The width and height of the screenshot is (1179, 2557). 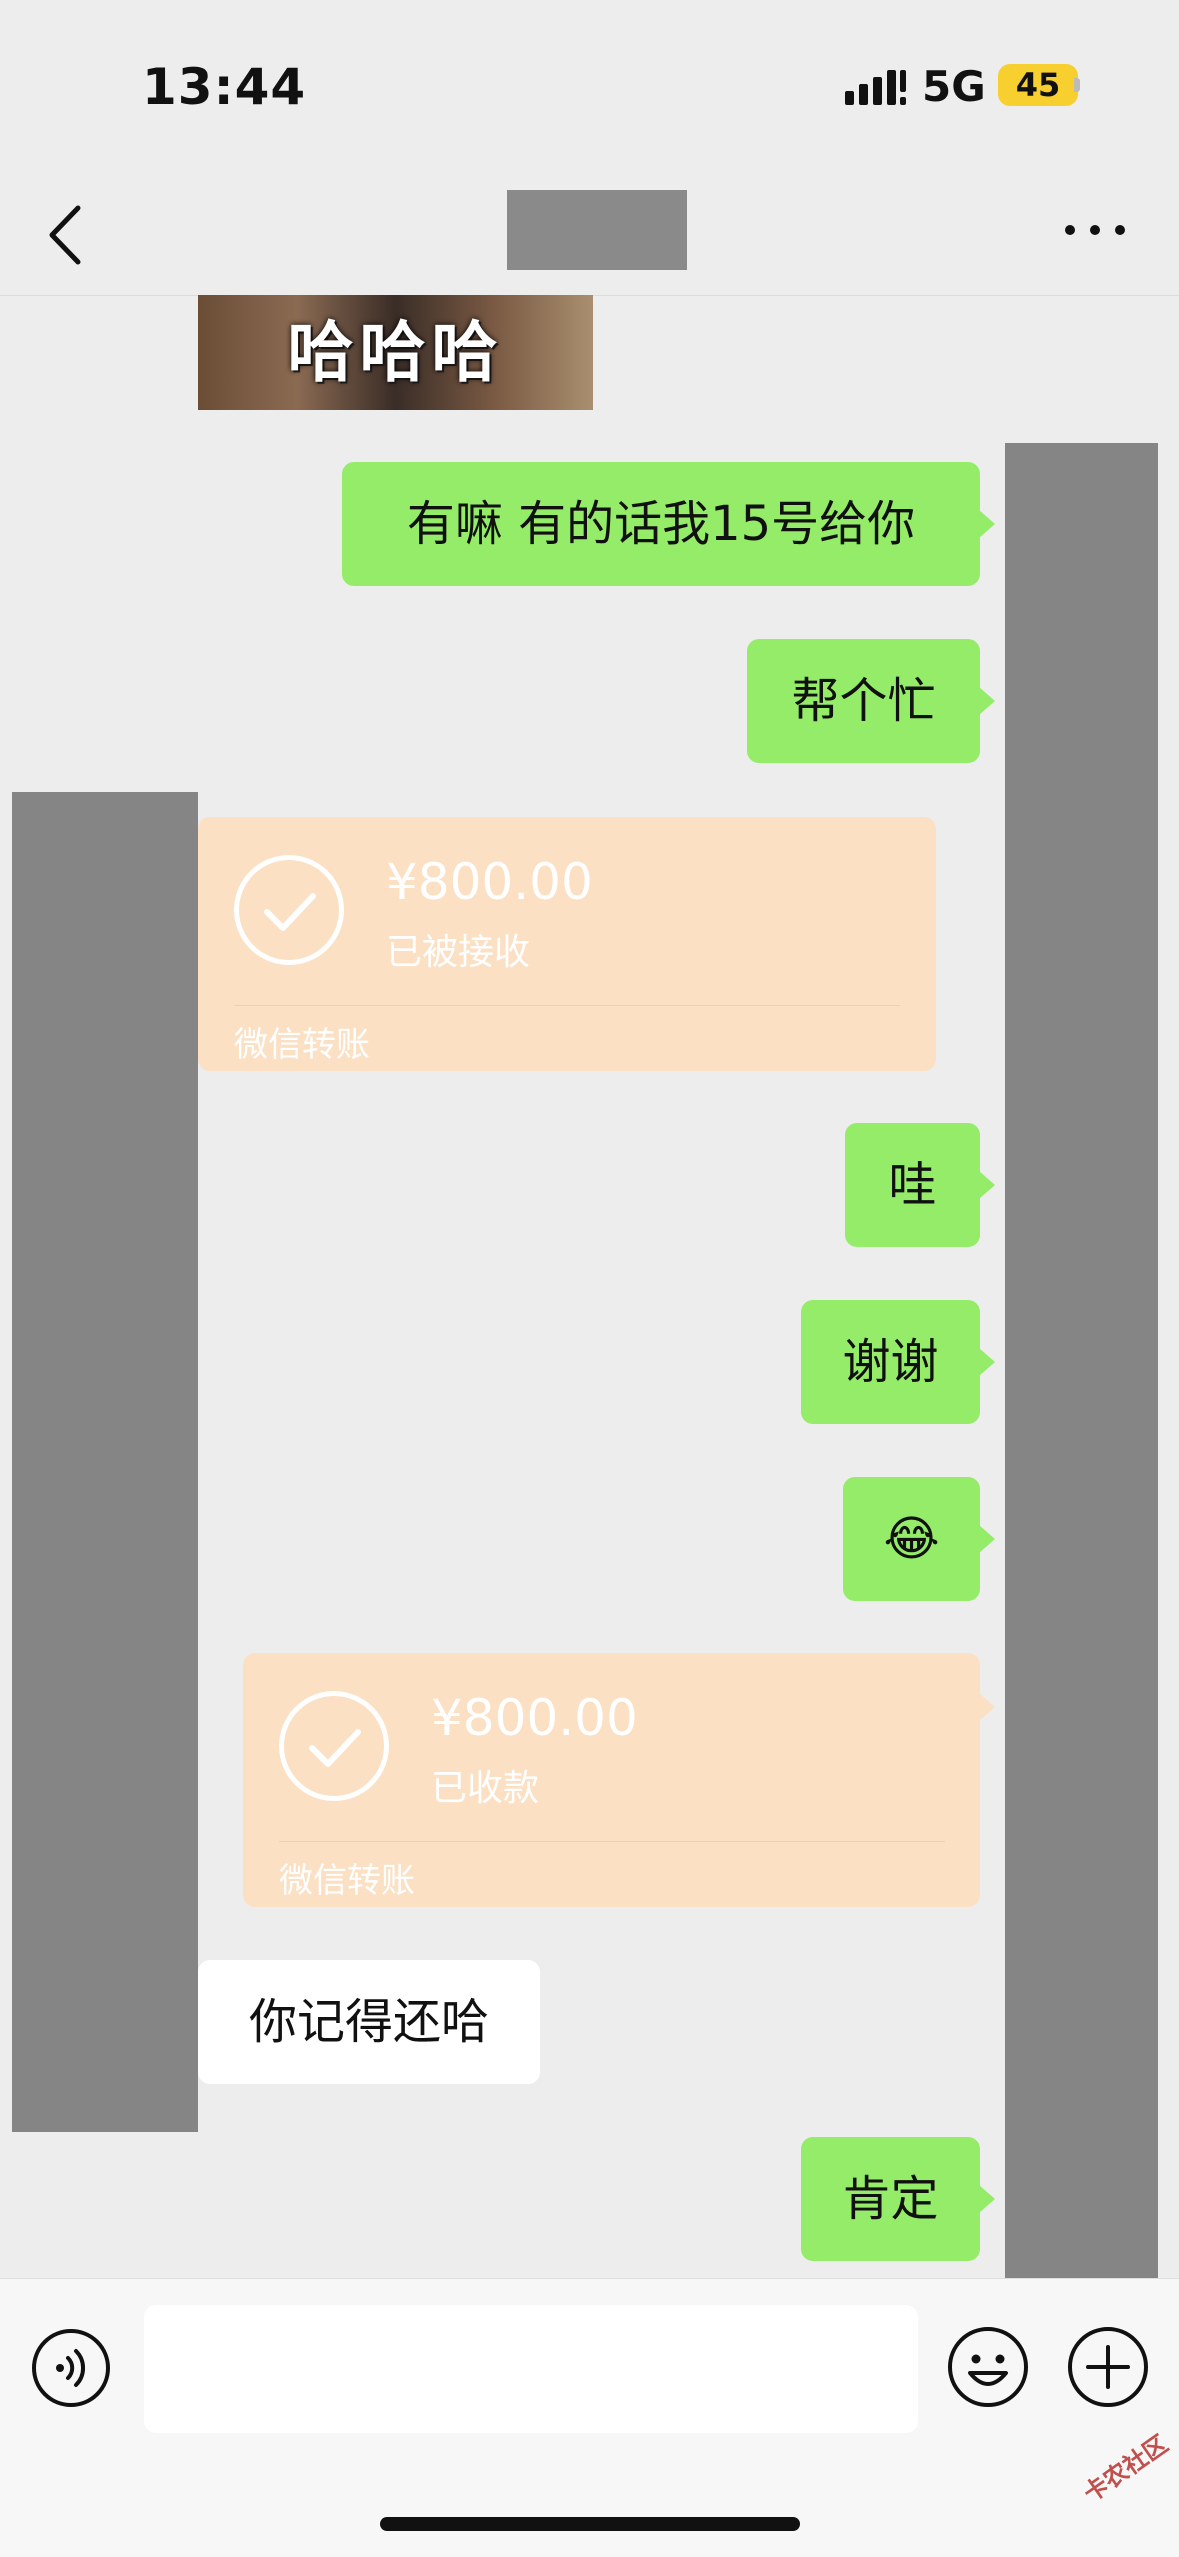 I want to click on chat-title-redacted, so click(x=597, y=230).